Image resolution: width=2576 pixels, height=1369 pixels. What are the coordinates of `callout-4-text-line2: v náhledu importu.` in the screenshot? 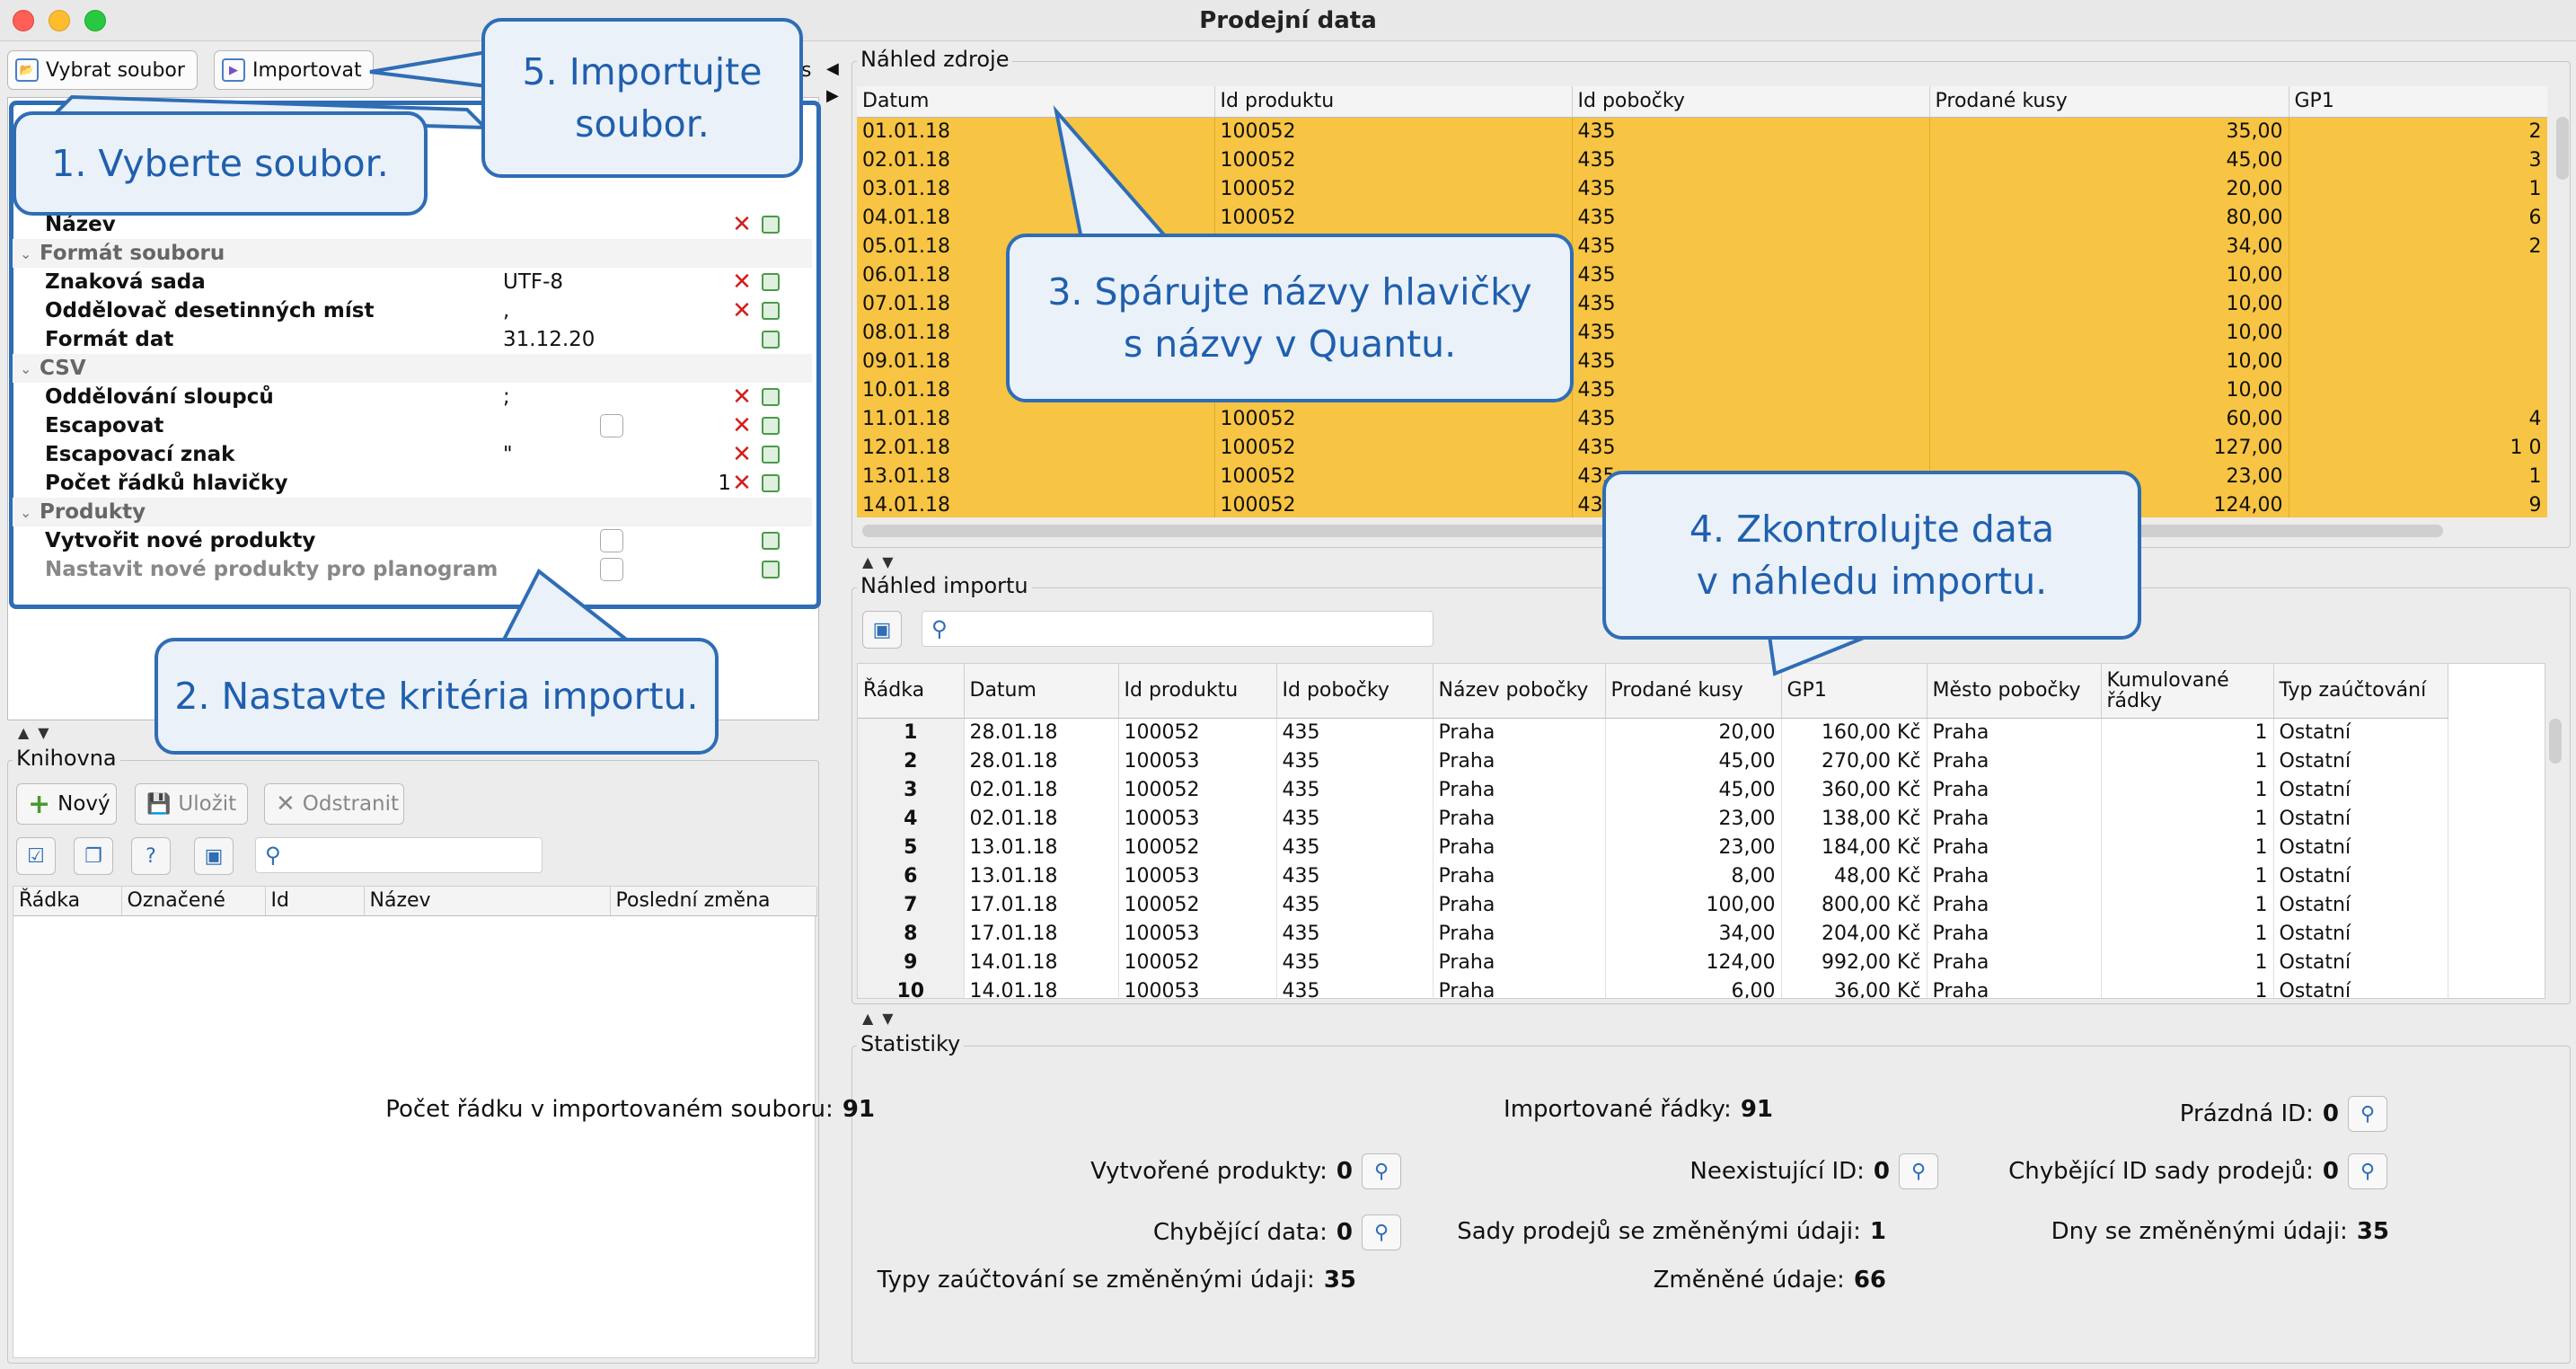 It's located at (1872, 581).